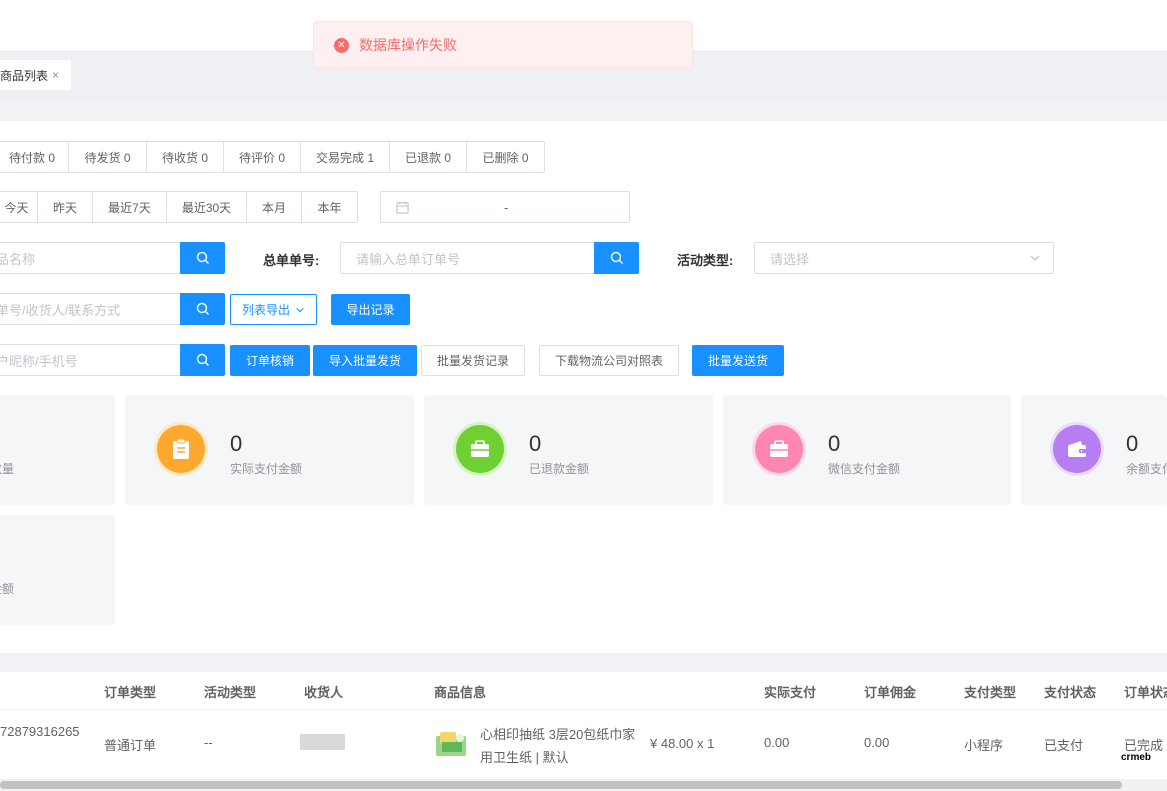  What do you see at coordinates (460, 692) in the screenshot?
I see `column-header: 商品信息` at bounding box center [460, 692].